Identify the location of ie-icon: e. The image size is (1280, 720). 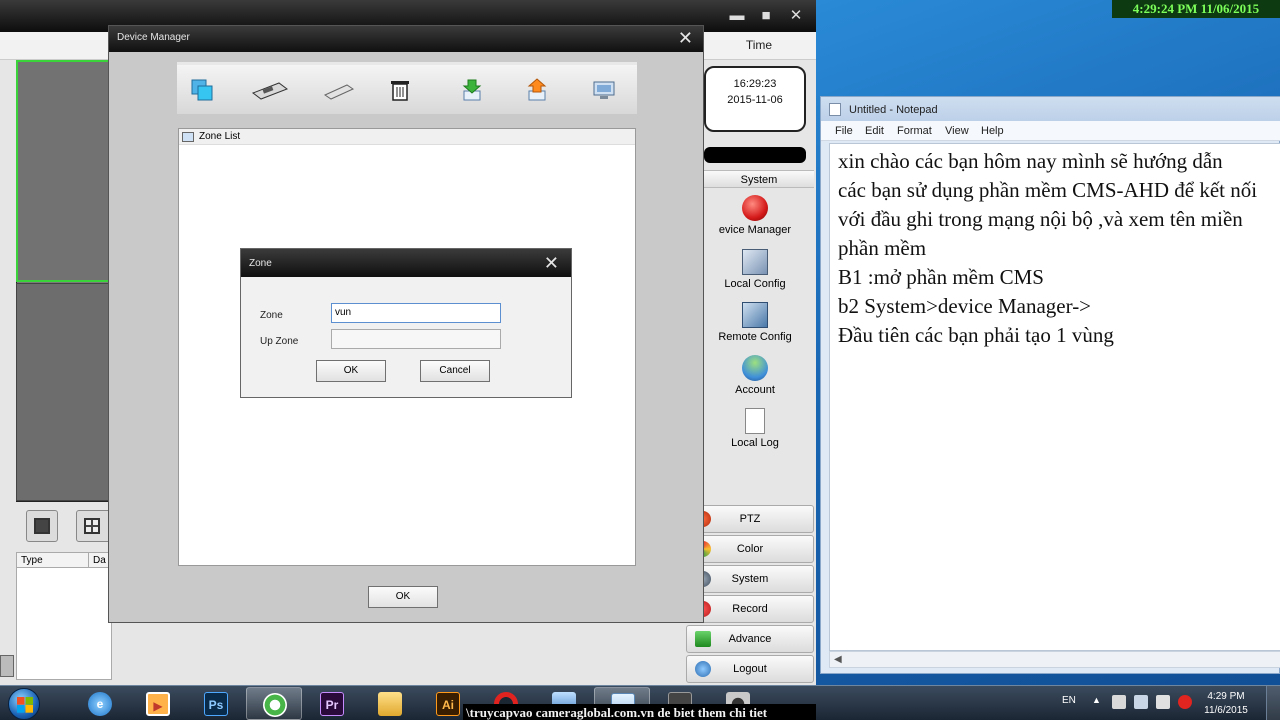
(100, 704).